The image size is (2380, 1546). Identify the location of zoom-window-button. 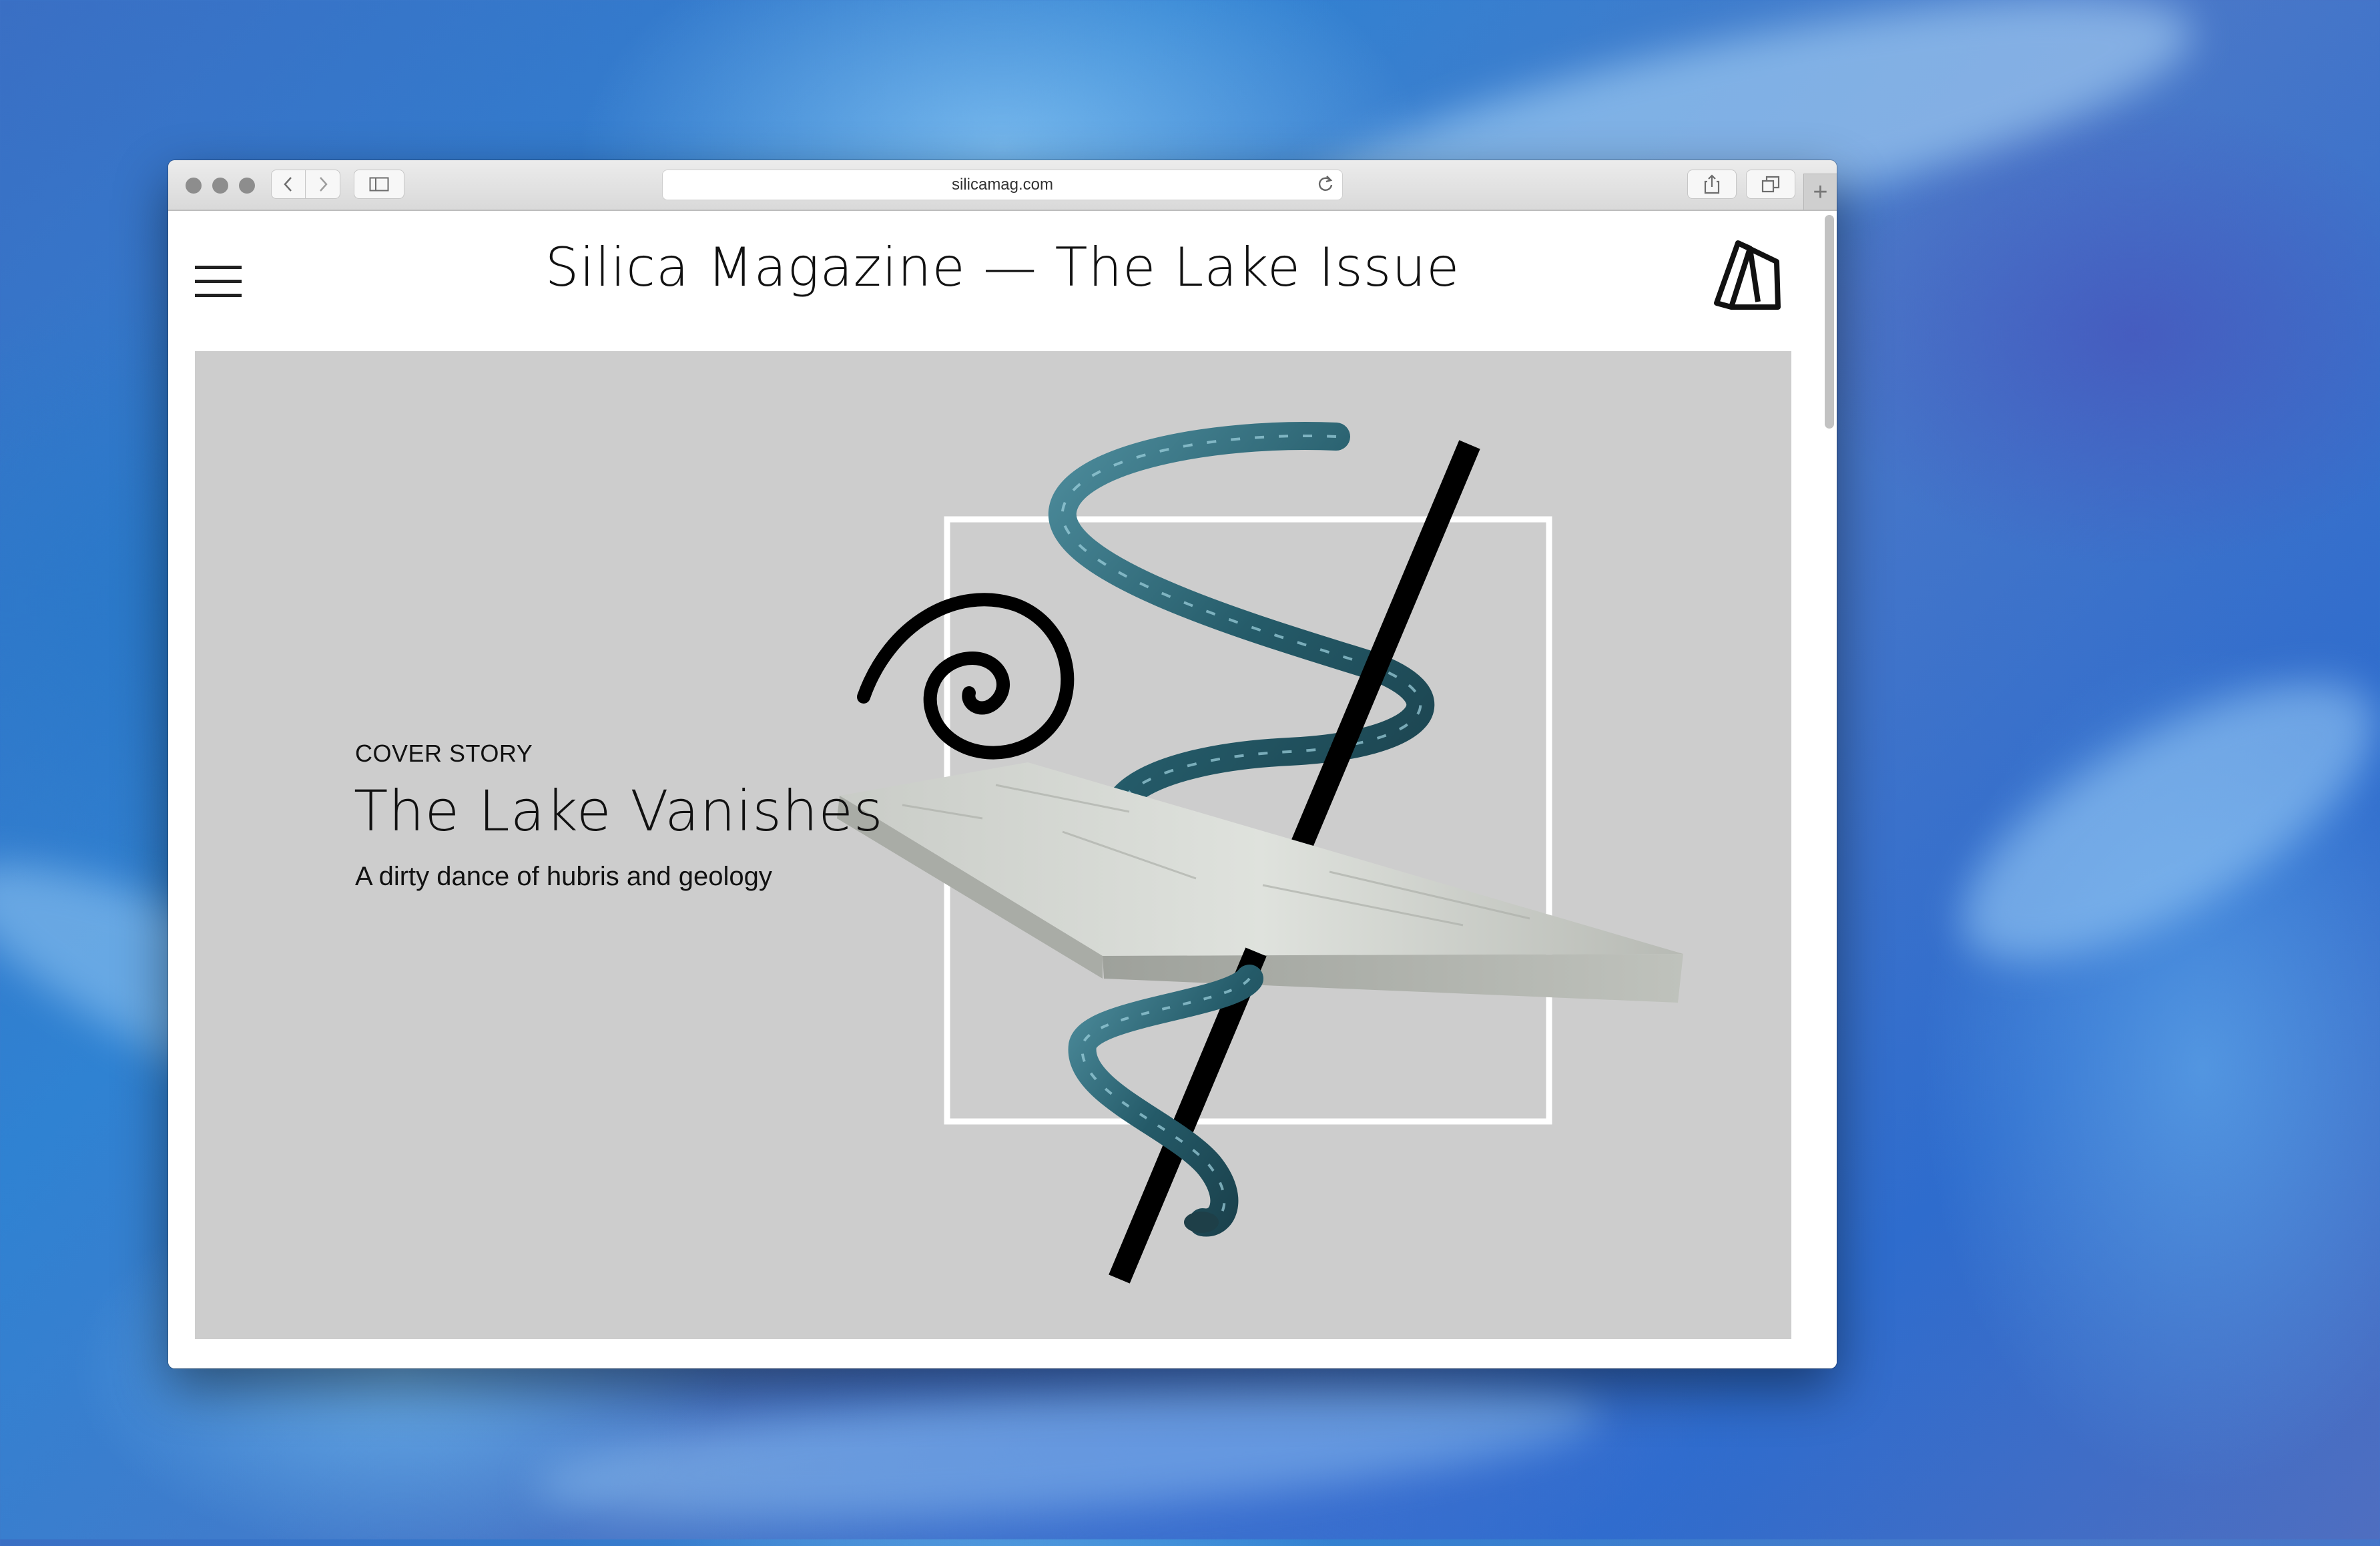
(247, 186).